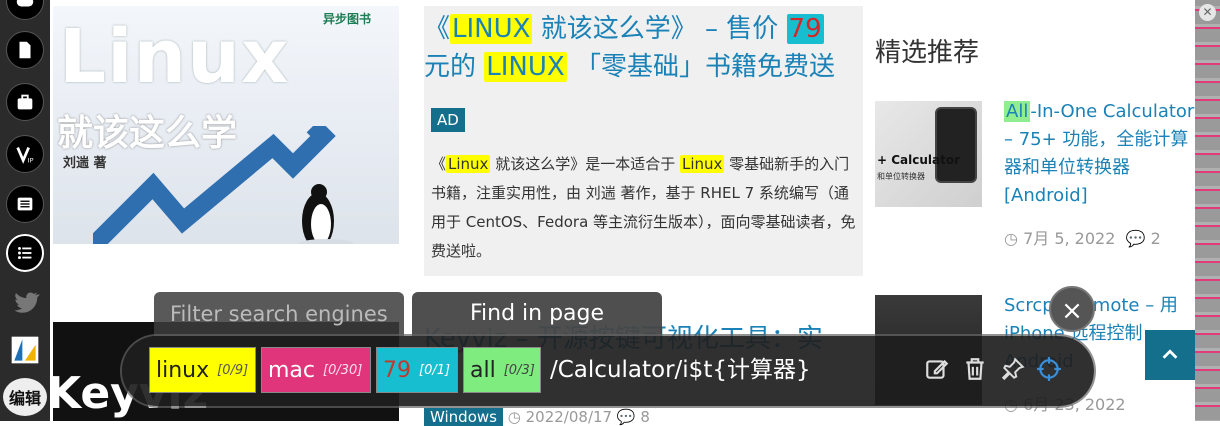 The image size is (1220, 426). Describe the element at coordinates (183, 370) in the screenshot. I see `chip-term: linux` at that location.